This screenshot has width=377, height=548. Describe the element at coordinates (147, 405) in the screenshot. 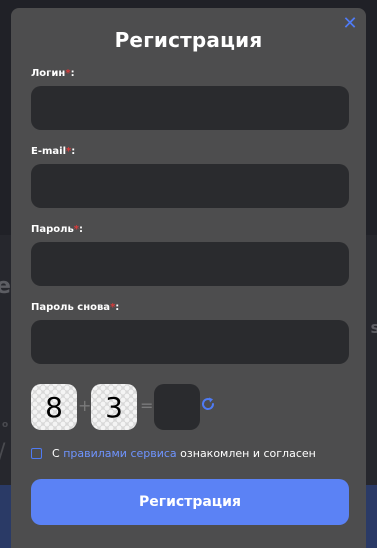

I see `captcha-equals: =` at that location.